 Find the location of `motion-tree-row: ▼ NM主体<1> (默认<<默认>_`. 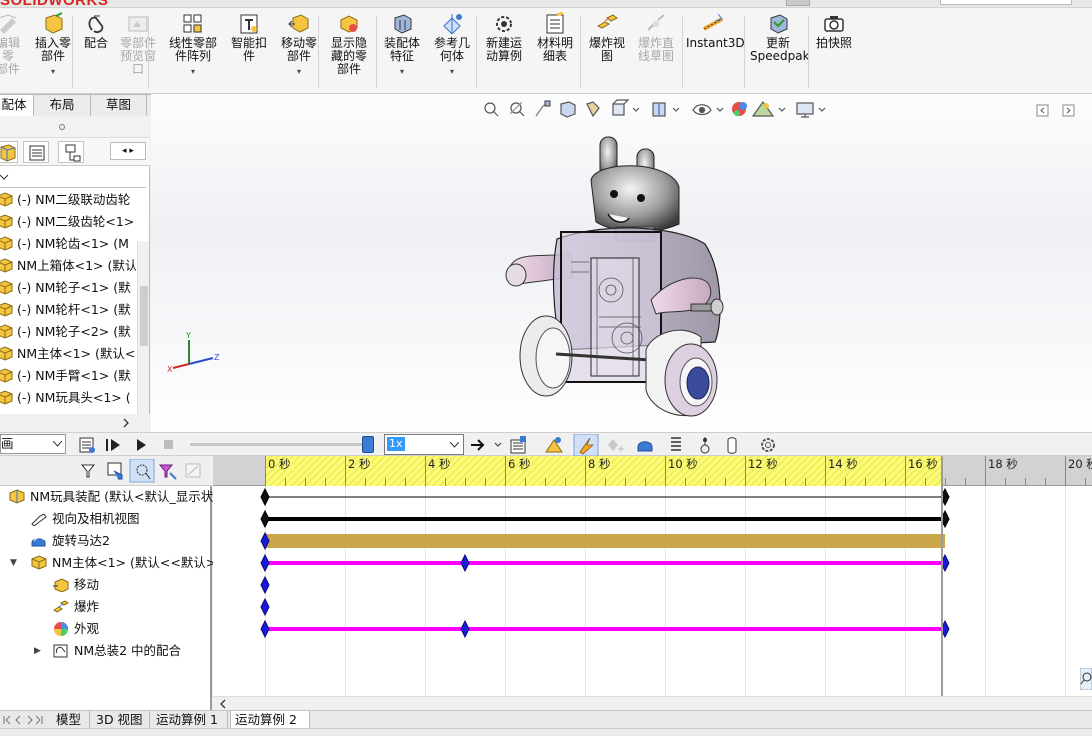

motion-tree-row: ▼ NM主体<1> (默认<<默认>_ is located at coordinates (116, 563).